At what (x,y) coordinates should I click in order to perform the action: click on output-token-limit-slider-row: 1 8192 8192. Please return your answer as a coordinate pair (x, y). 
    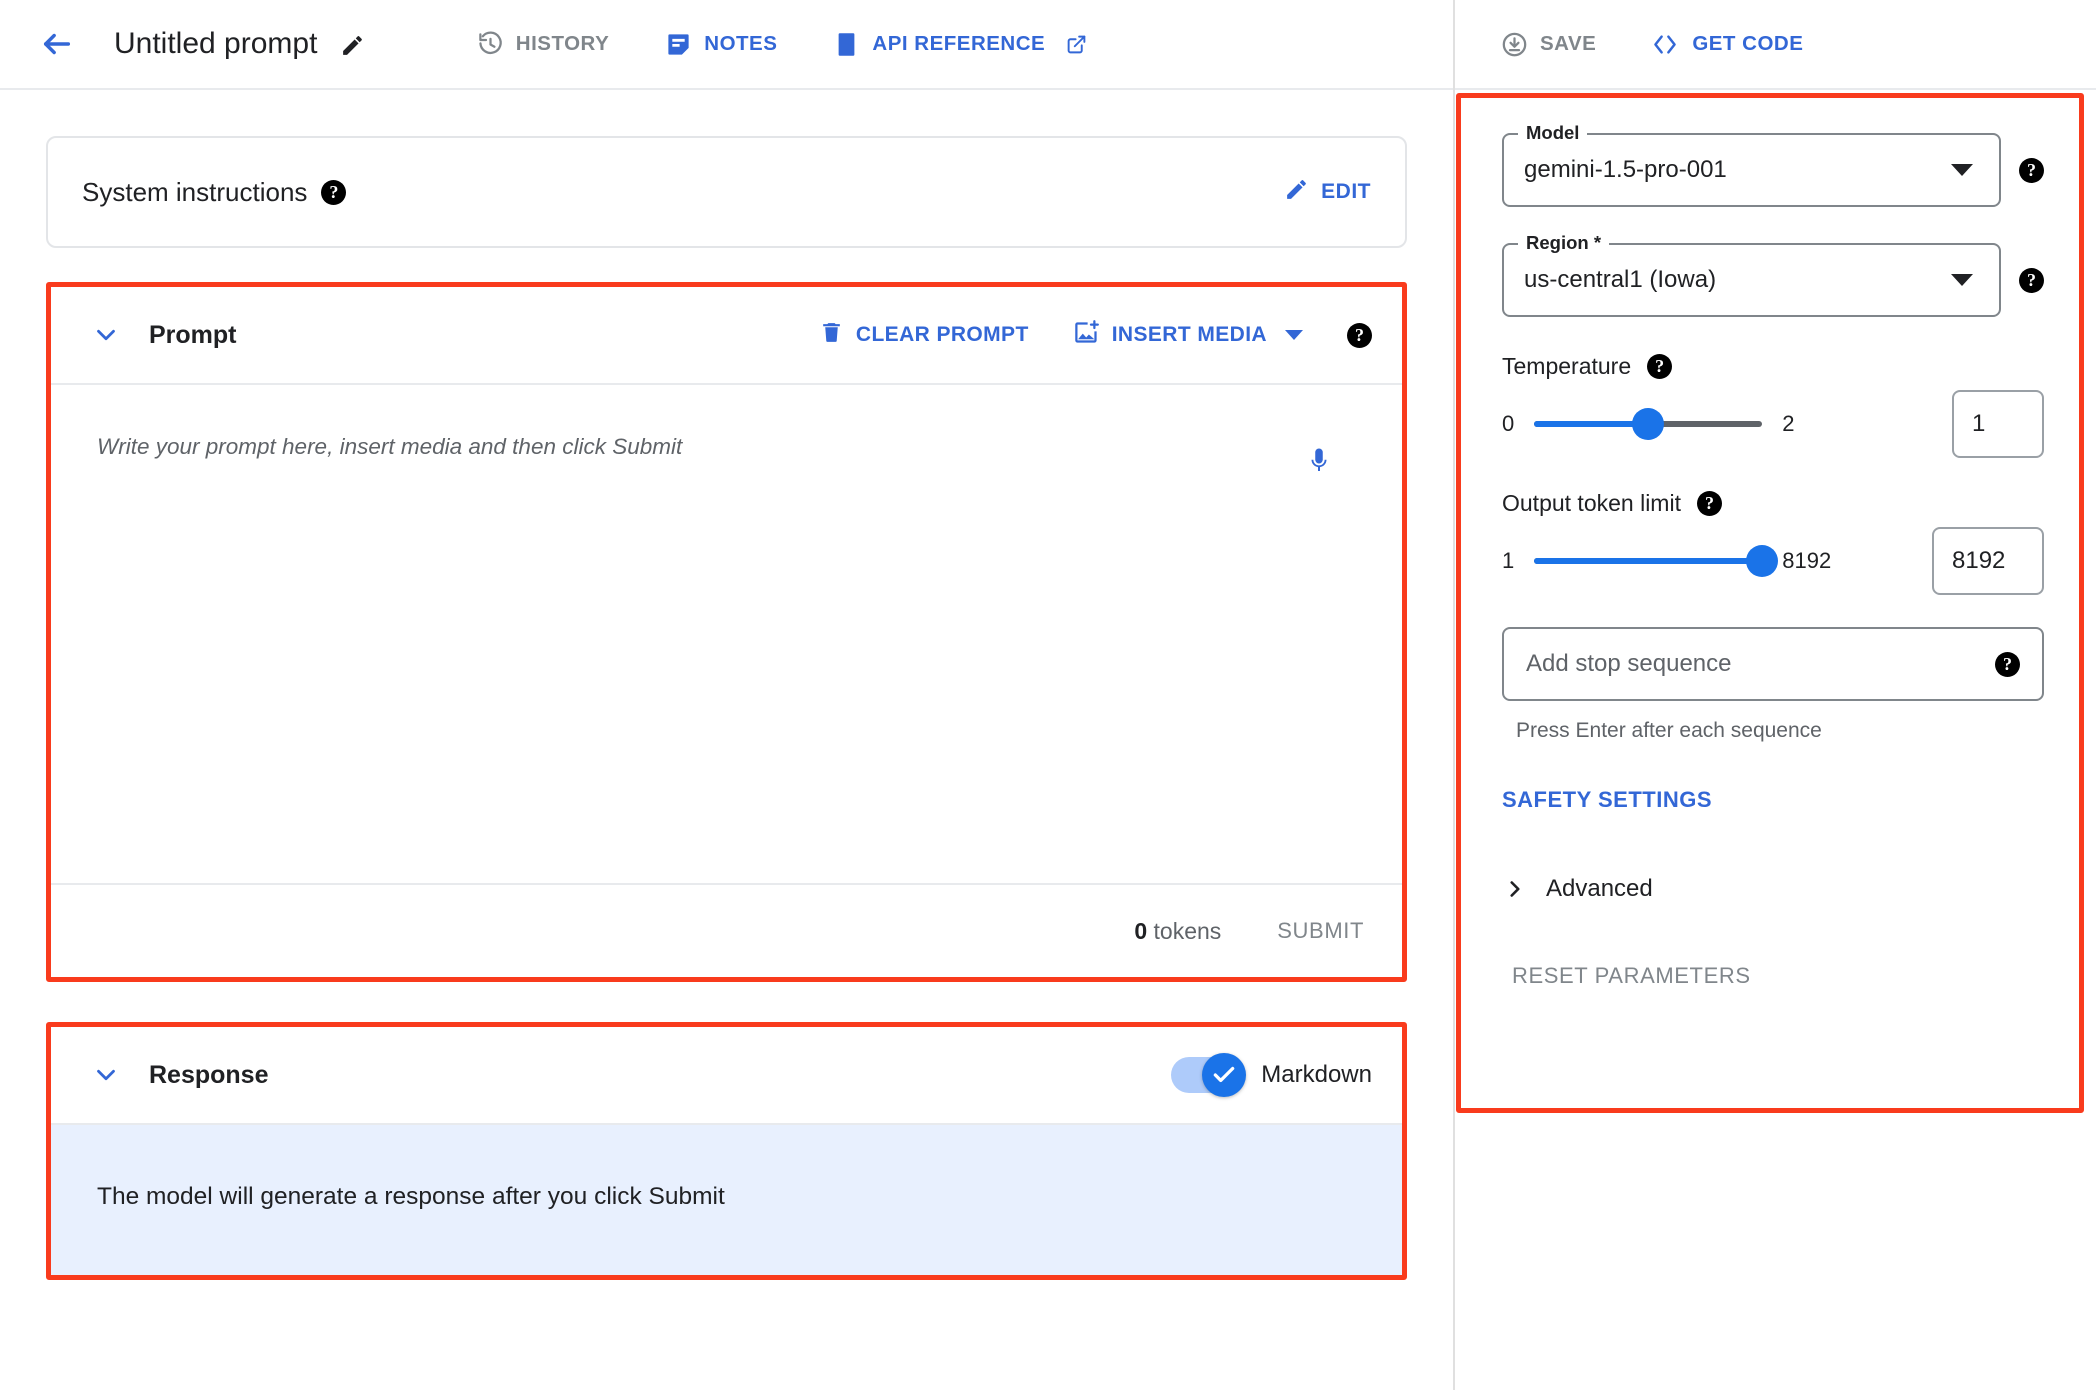
    Looking at the image, I should click on (1773, 561).